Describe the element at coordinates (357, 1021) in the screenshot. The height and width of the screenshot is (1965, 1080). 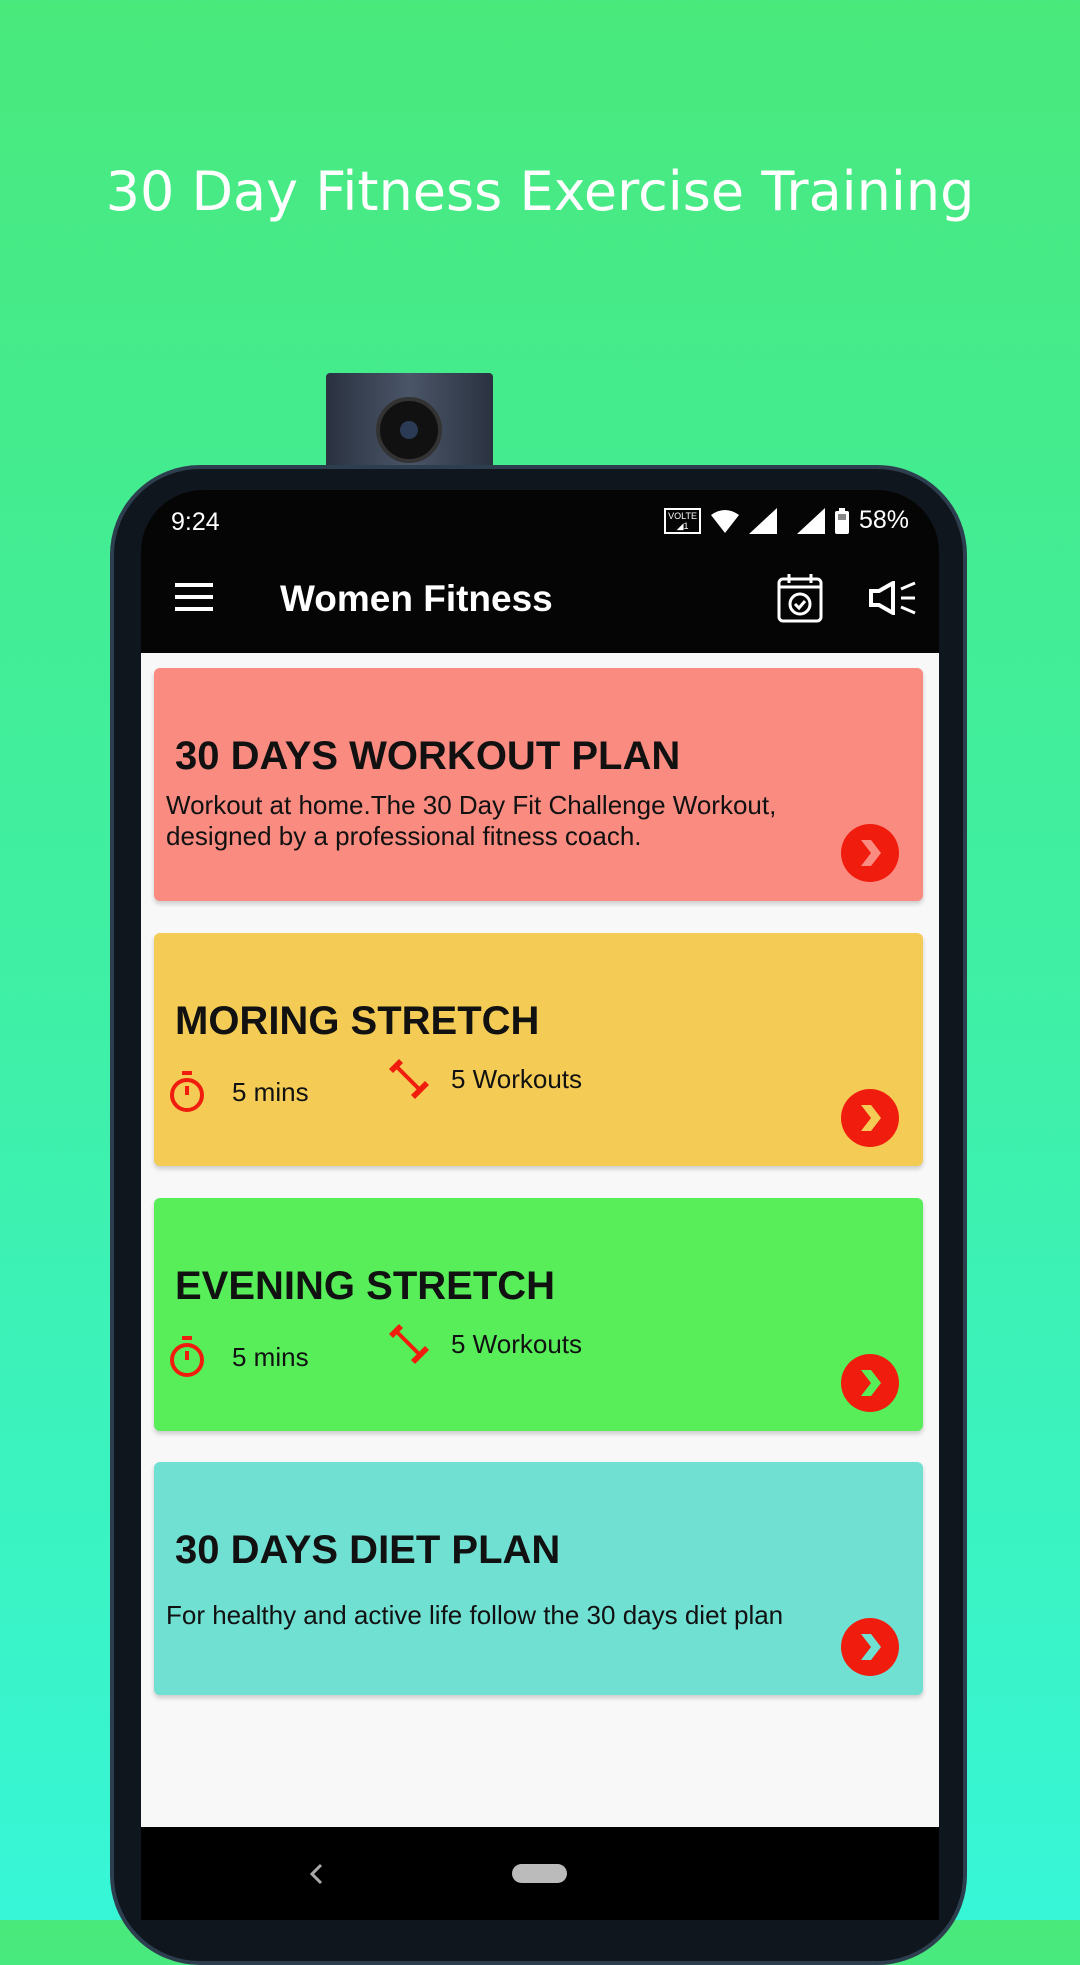
I see `card-title: MORING STRETCH` at that location.